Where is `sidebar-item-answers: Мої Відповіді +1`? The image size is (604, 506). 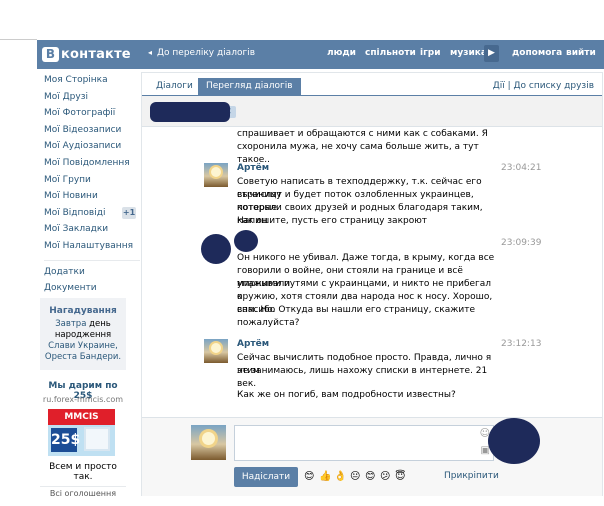 sidebar-item-answers: Мої Відповіді +1 is located at coordinates (92, 213).